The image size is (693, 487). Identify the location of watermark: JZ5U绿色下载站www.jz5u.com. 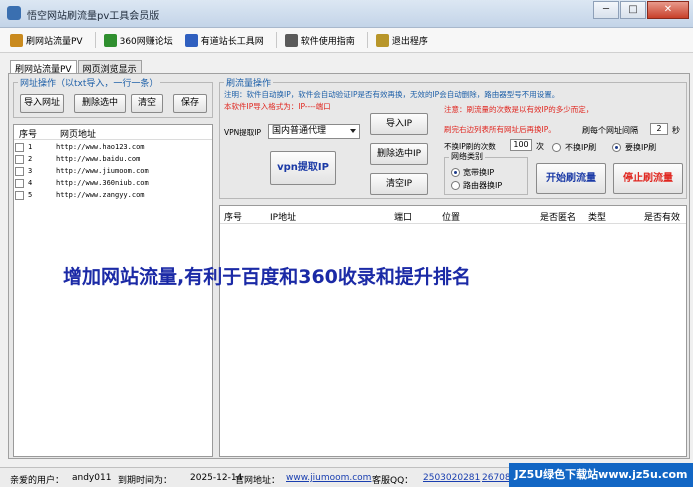
(601, 475).